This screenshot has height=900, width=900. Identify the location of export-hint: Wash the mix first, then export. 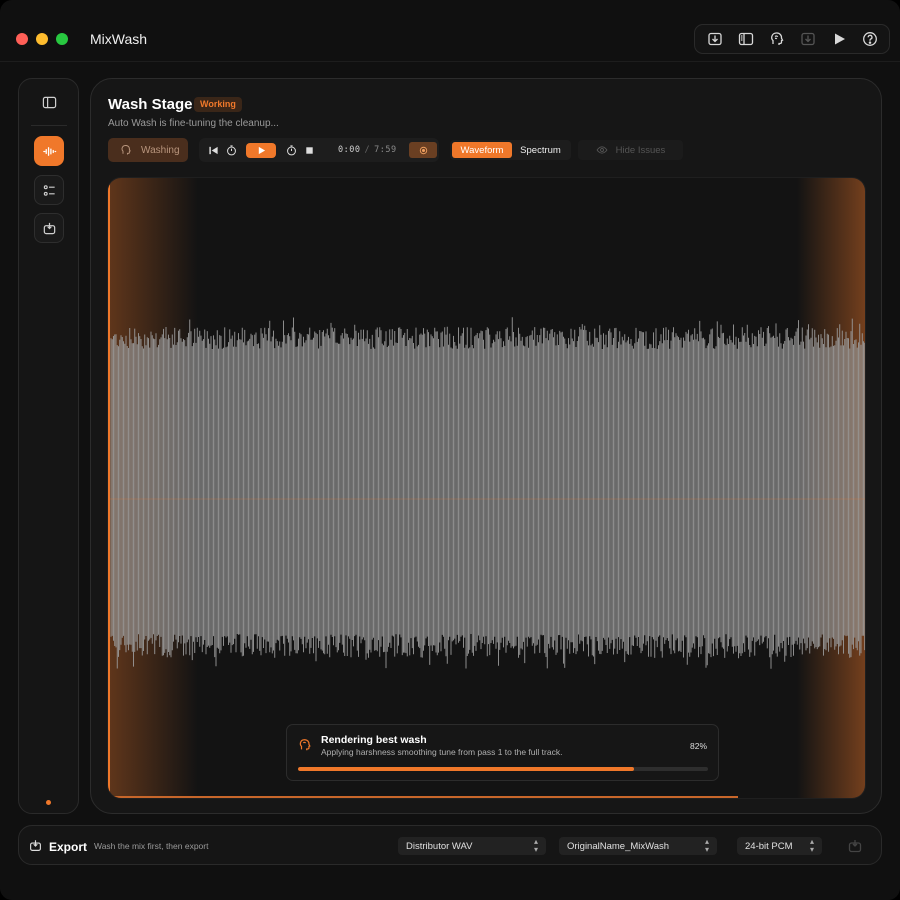
(151, 846).